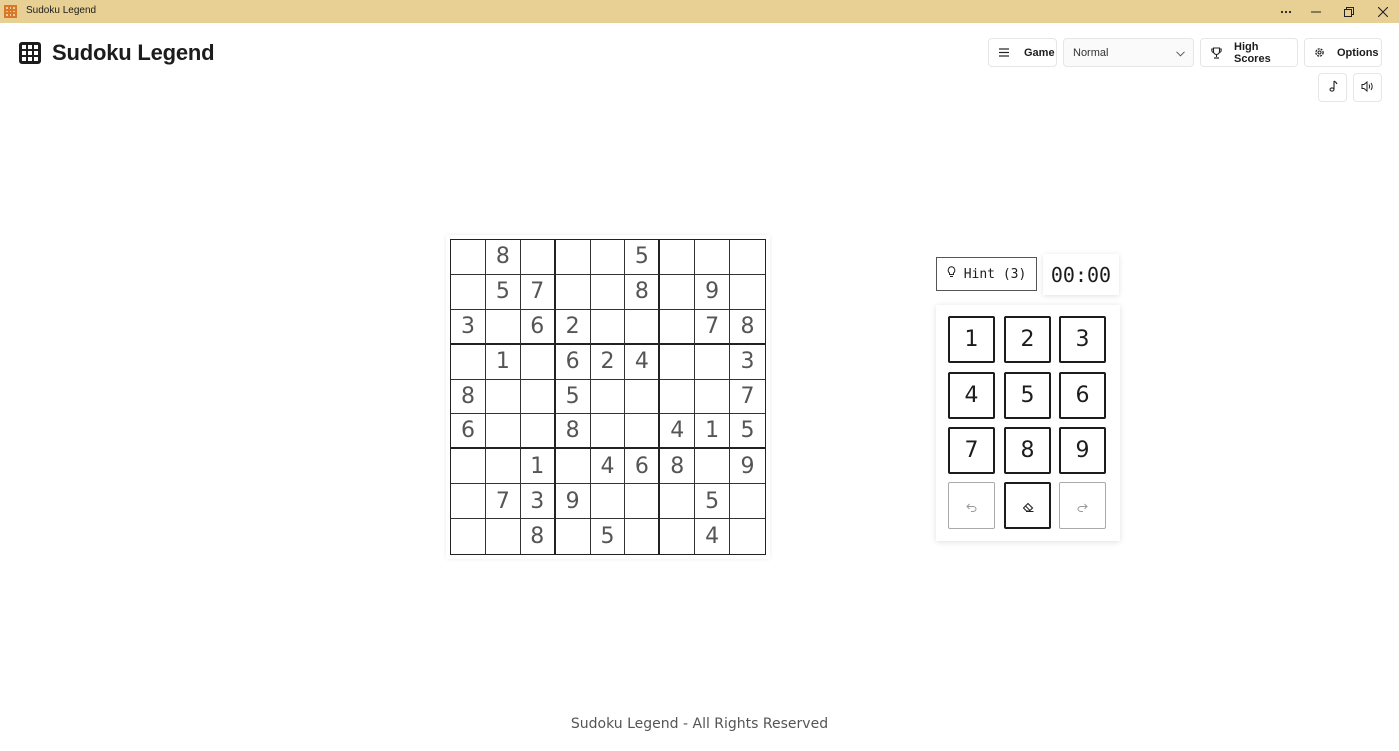 The height and width of the screenshot is (751, 1399). What do you see at coordinates (1082, 395) in the screenshot?
I see `number-key-6: 6` at bounding box center [1082, 395].